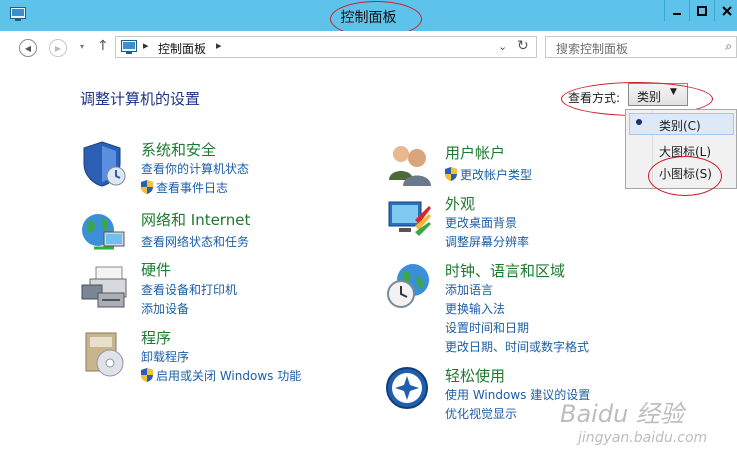  What do you see at coordinates (156, 269) in the screenshot?
I see `category-hardware: 硬件` at bounding box center [156, 269].